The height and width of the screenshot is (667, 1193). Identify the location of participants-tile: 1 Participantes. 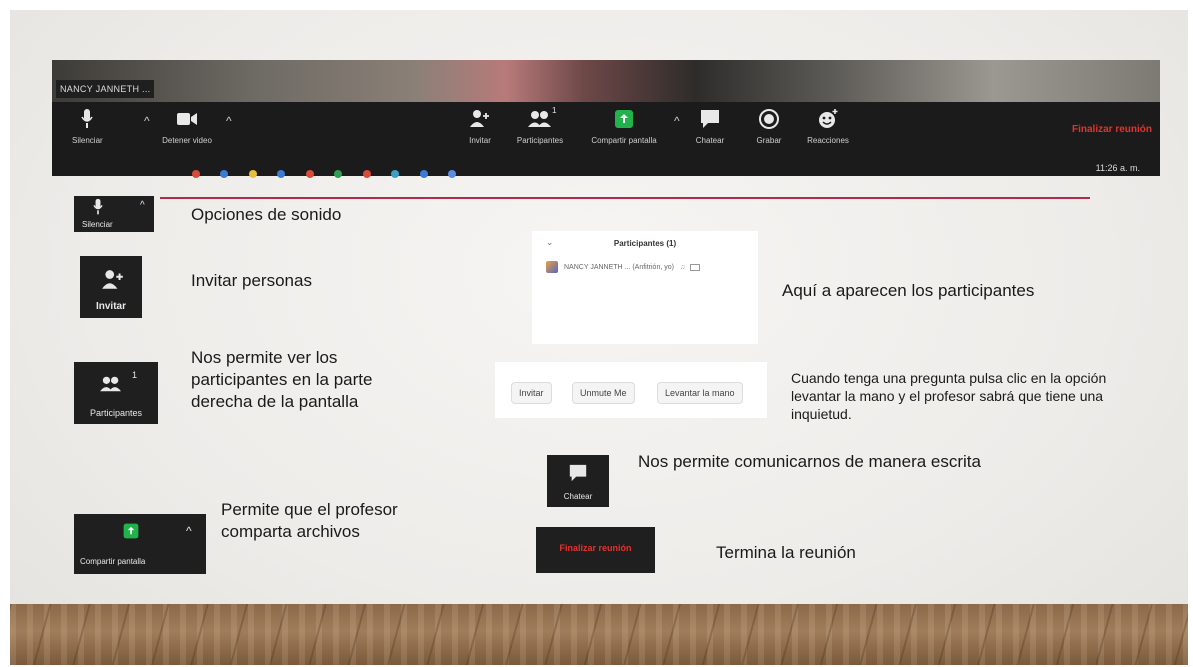
(116, 393).